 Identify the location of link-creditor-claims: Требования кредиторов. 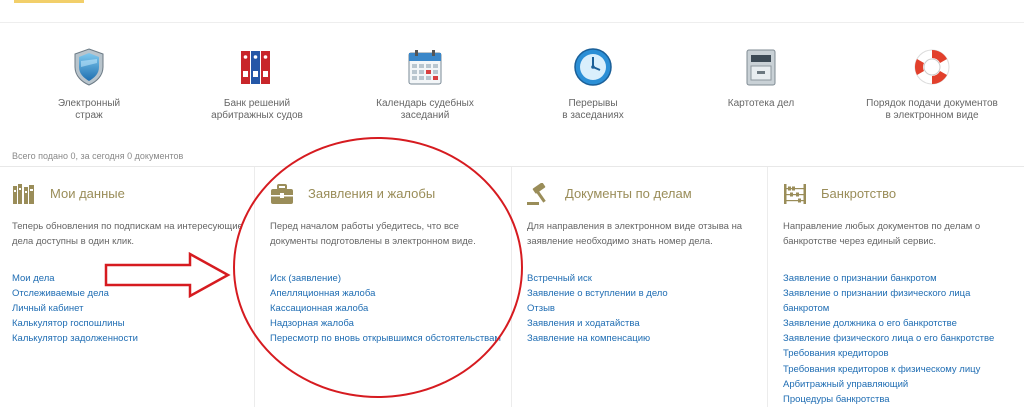
(901, 353).